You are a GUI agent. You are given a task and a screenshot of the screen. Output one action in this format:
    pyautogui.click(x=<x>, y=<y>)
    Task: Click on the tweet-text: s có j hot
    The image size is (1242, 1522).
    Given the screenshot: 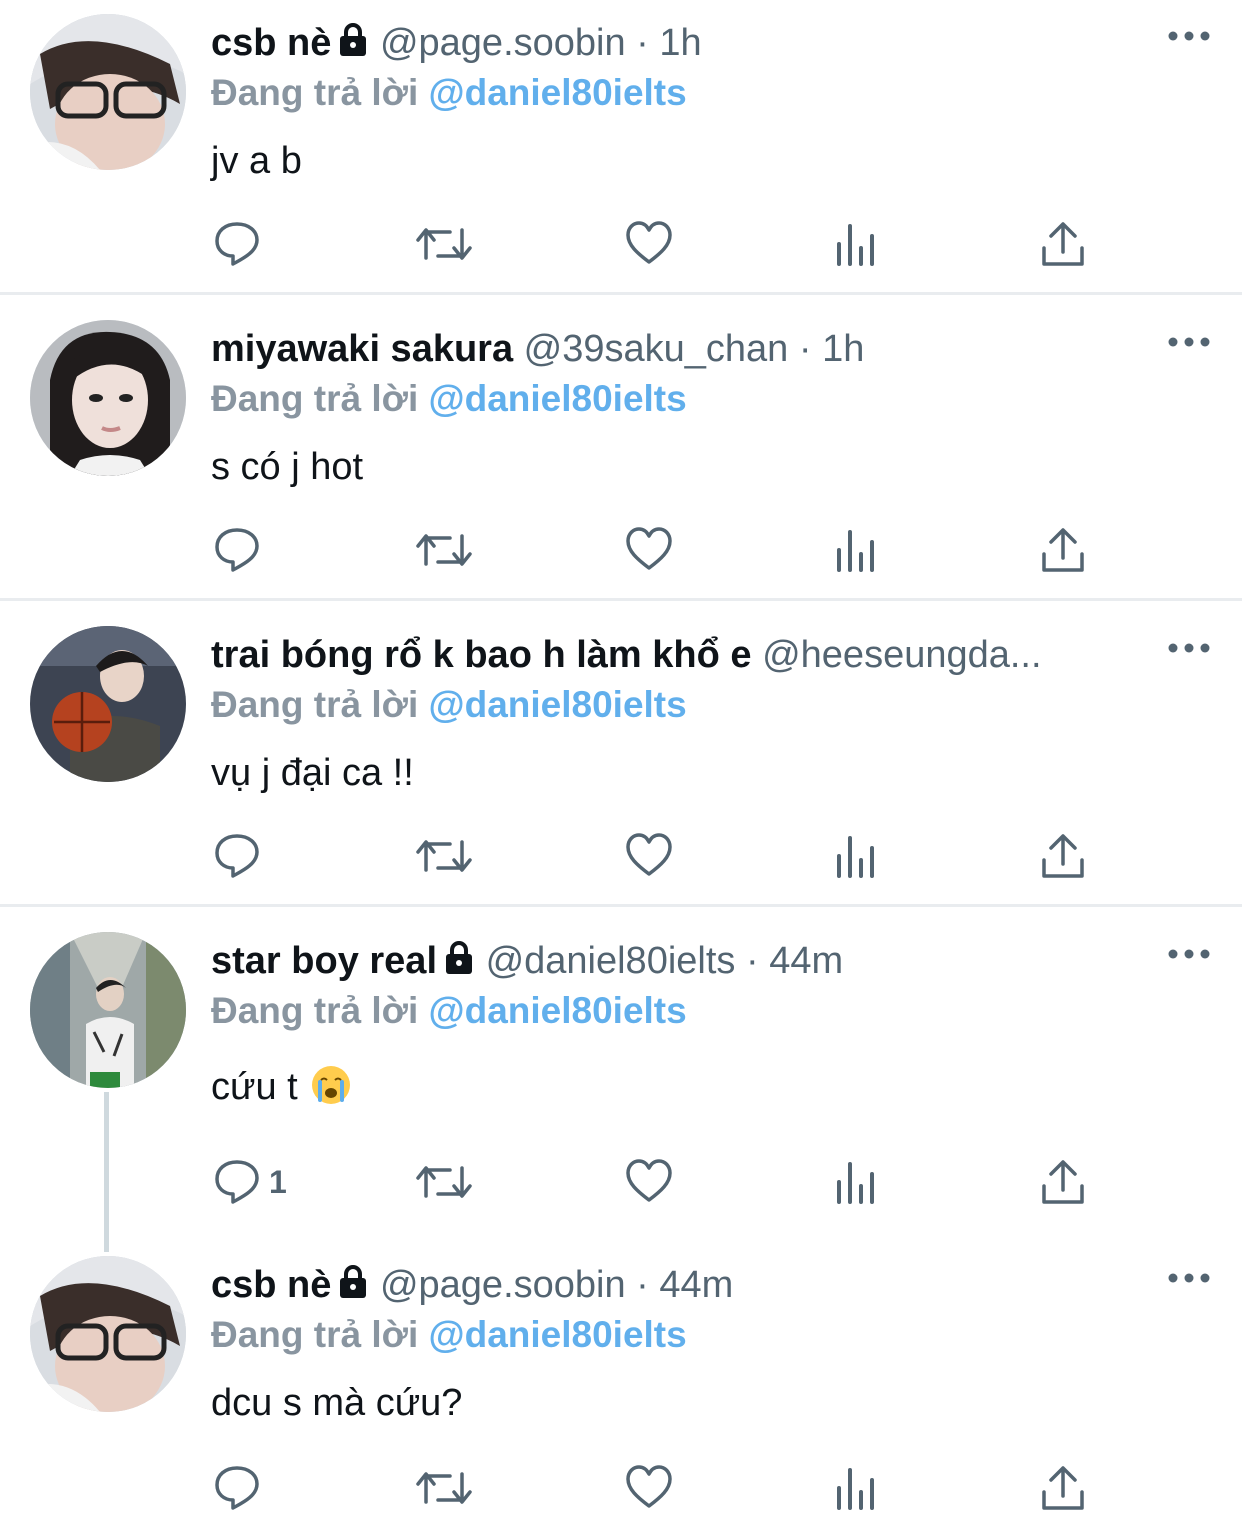 What is the action you would take?
    pyautogui.click(x=287, y=467)
    